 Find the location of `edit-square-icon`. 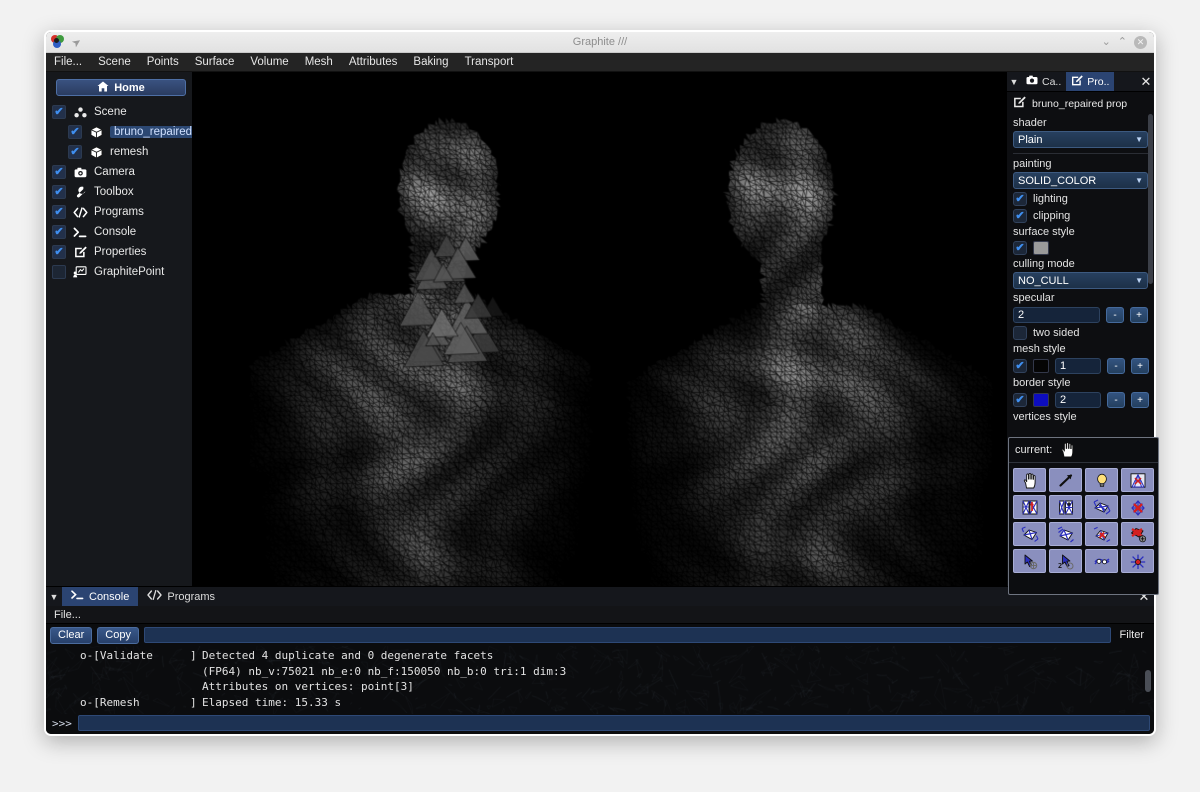

edit-square-icon is located at coordinates (1077, 81).